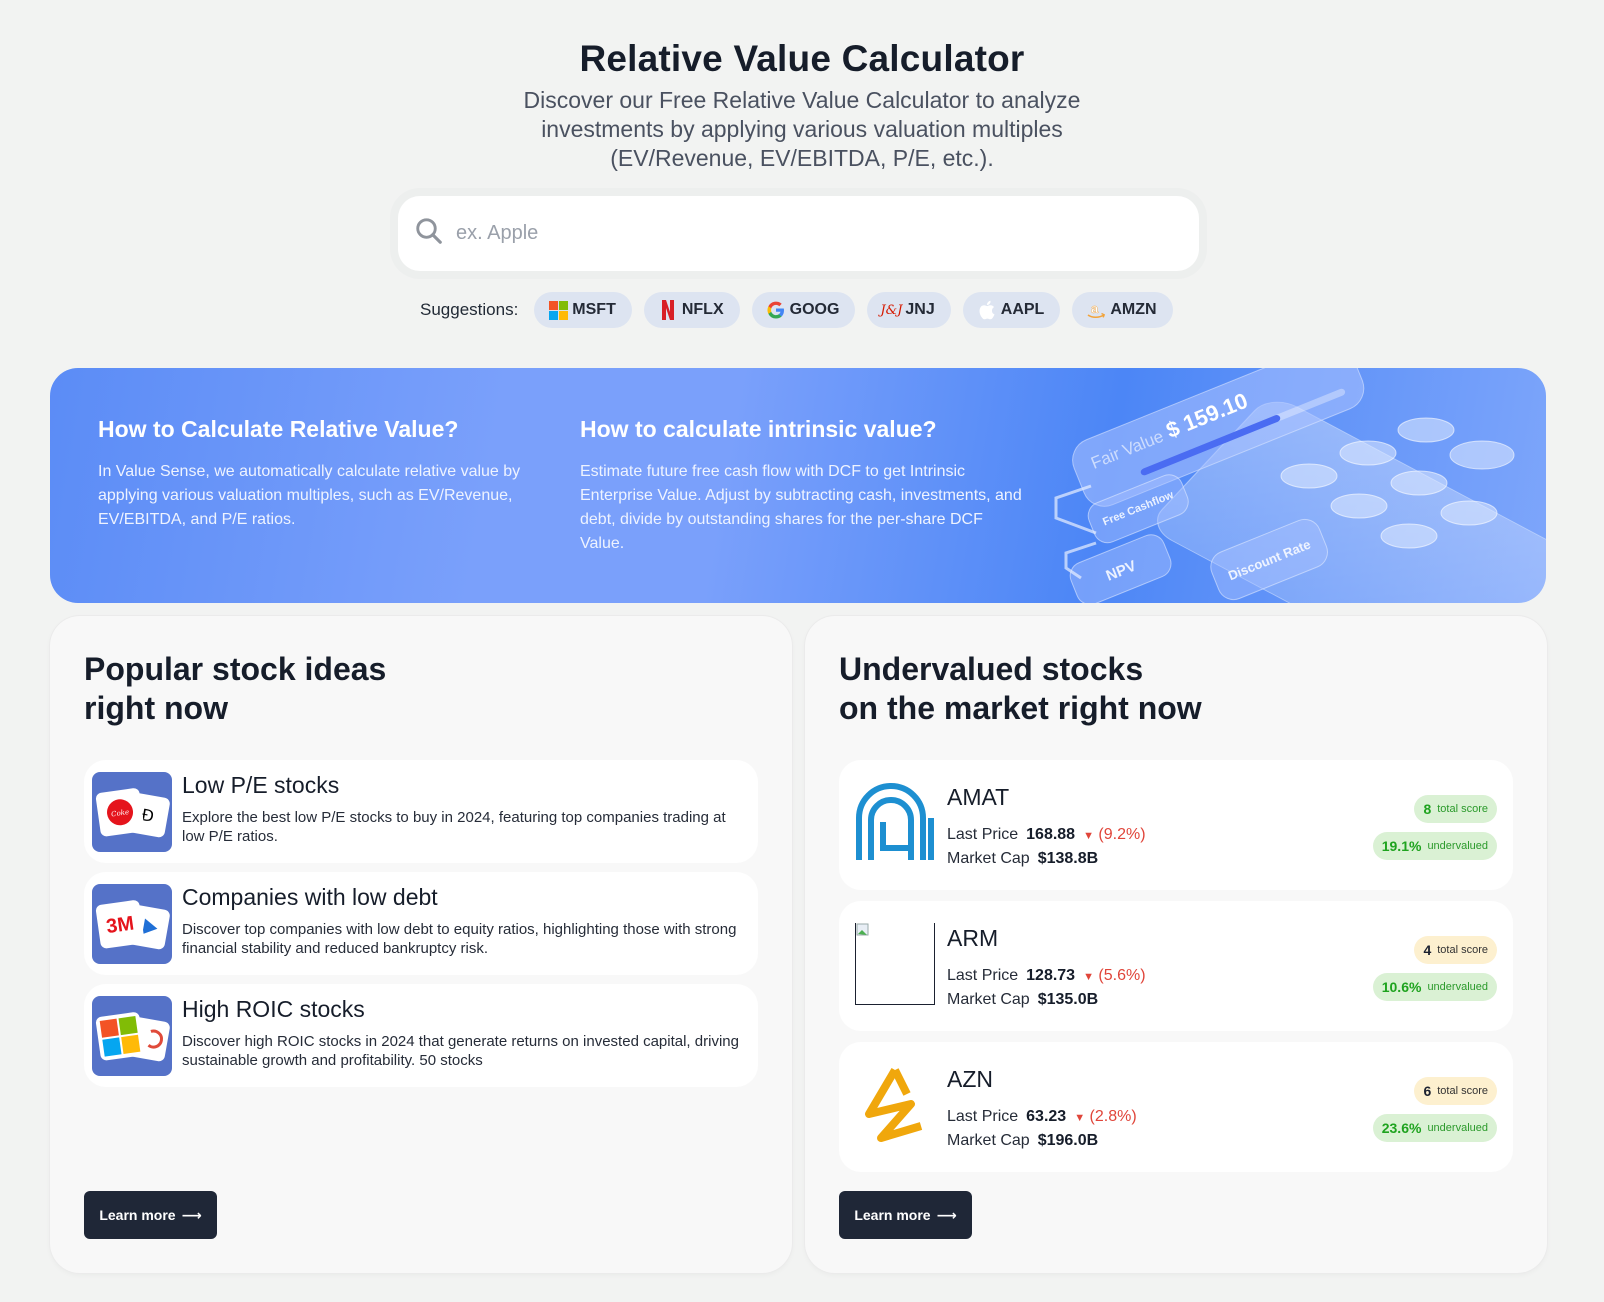 This screenshot has width=1604, height=1302. Describe the element at coordinates (558, 310) in the screenshot. I see `microsoft-logo-icon` at that location.